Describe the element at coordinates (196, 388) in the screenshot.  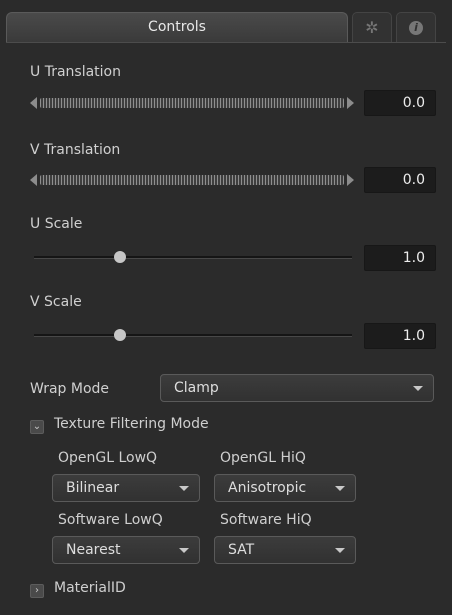
I see `wrap-mode-selected: Clamp` at that location.